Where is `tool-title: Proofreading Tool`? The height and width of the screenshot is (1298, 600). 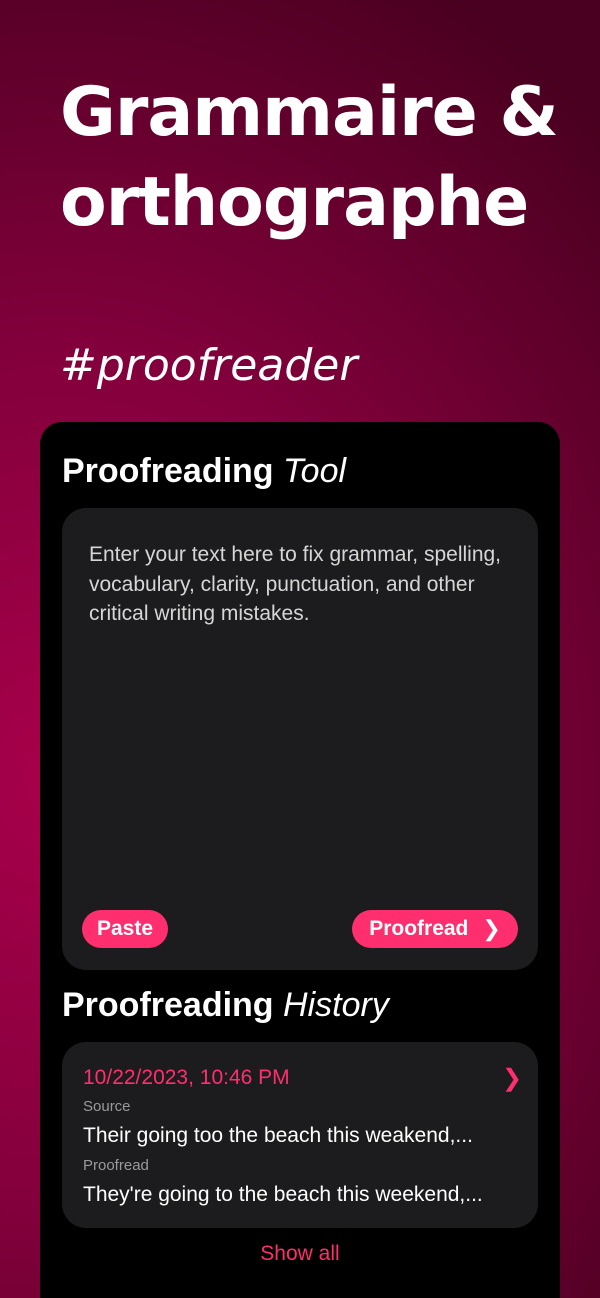
tool-title: Proofreading Tool is located at coordinates (204, 471).